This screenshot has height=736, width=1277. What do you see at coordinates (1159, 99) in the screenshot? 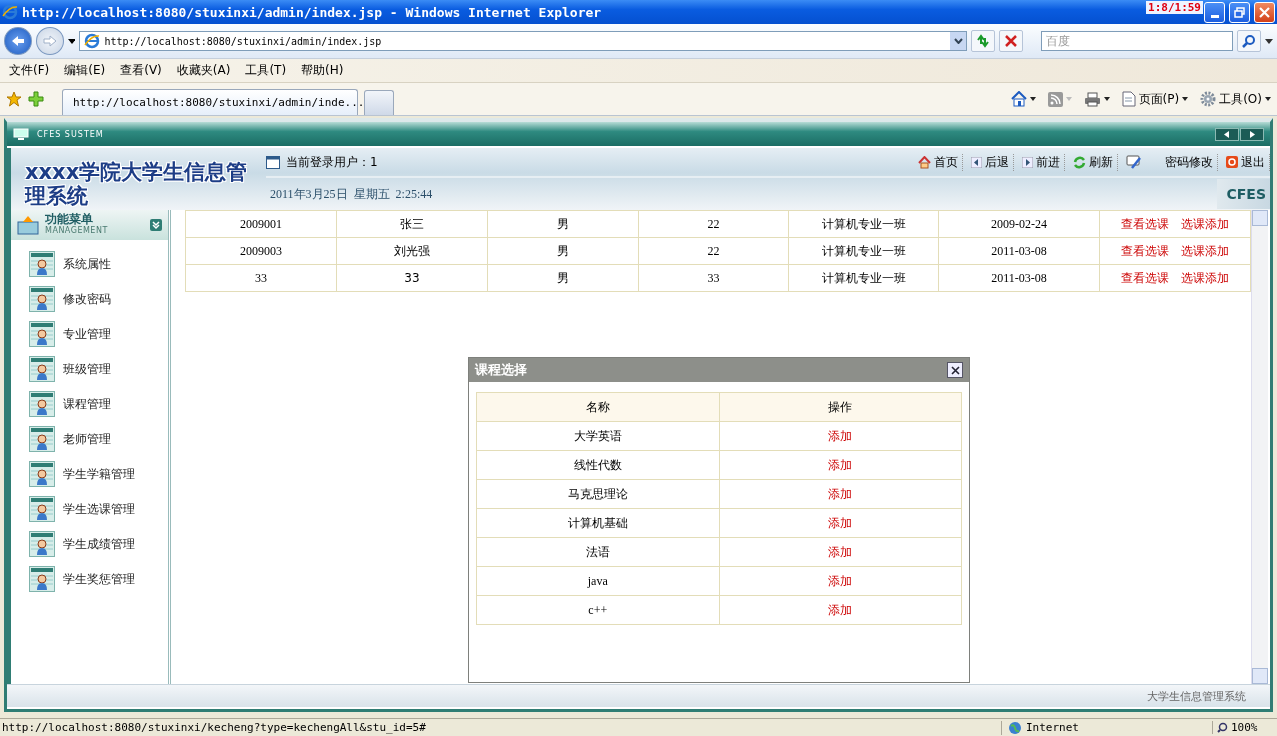
I see `command-menu: 页面(P)` at bounding box center [1159, 99].